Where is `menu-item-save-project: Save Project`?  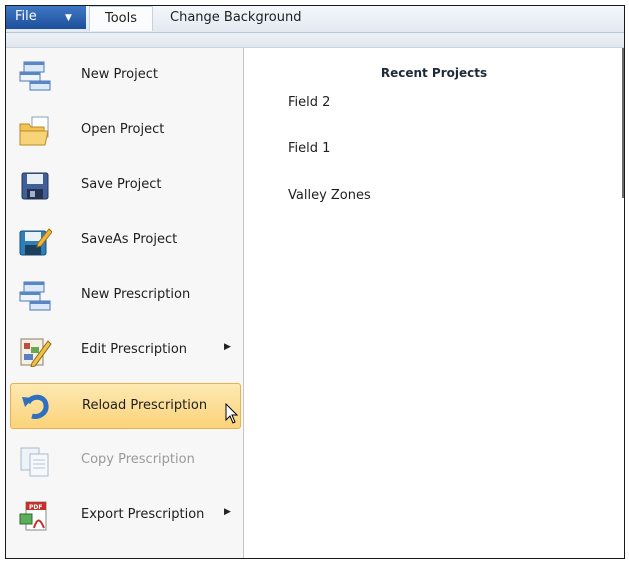 menu-item-save-project: Save Project is located at coordinates (125, 186).